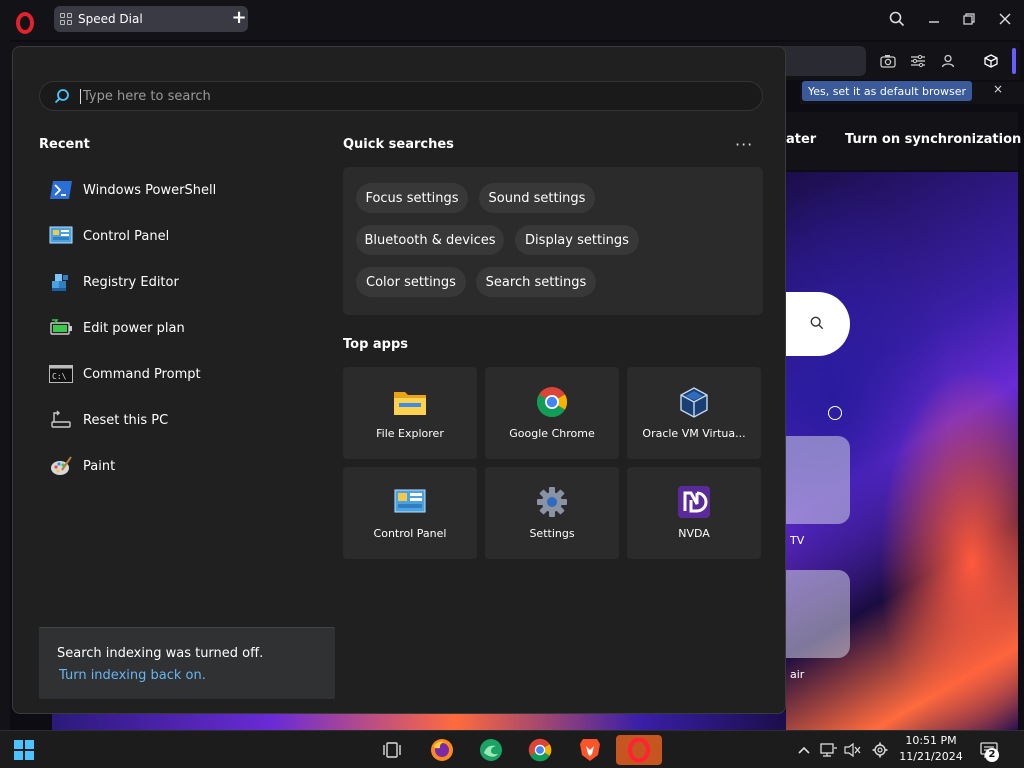 This screenshot has height=768, width=1024. What do you see at coordinates (239, 18) in the screenshot?
I see `new-tab-plus-icon: +` at bounding box center [239, 18].